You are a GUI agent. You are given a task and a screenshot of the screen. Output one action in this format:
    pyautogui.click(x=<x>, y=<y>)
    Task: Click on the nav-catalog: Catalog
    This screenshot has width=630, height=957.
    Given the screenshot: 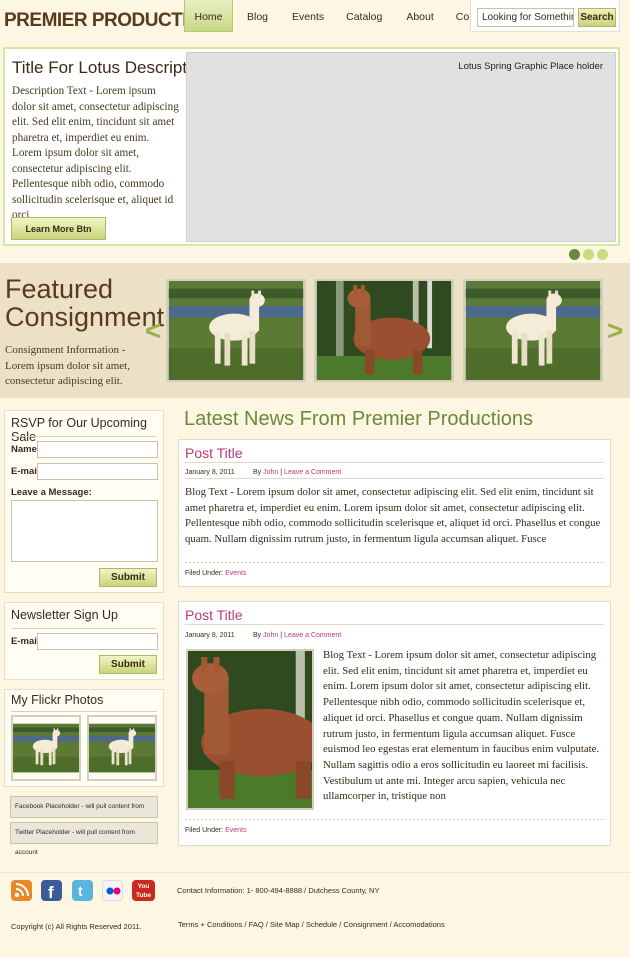 What is the action you would take?
    pyautogui.click(x=364, y=16)
    